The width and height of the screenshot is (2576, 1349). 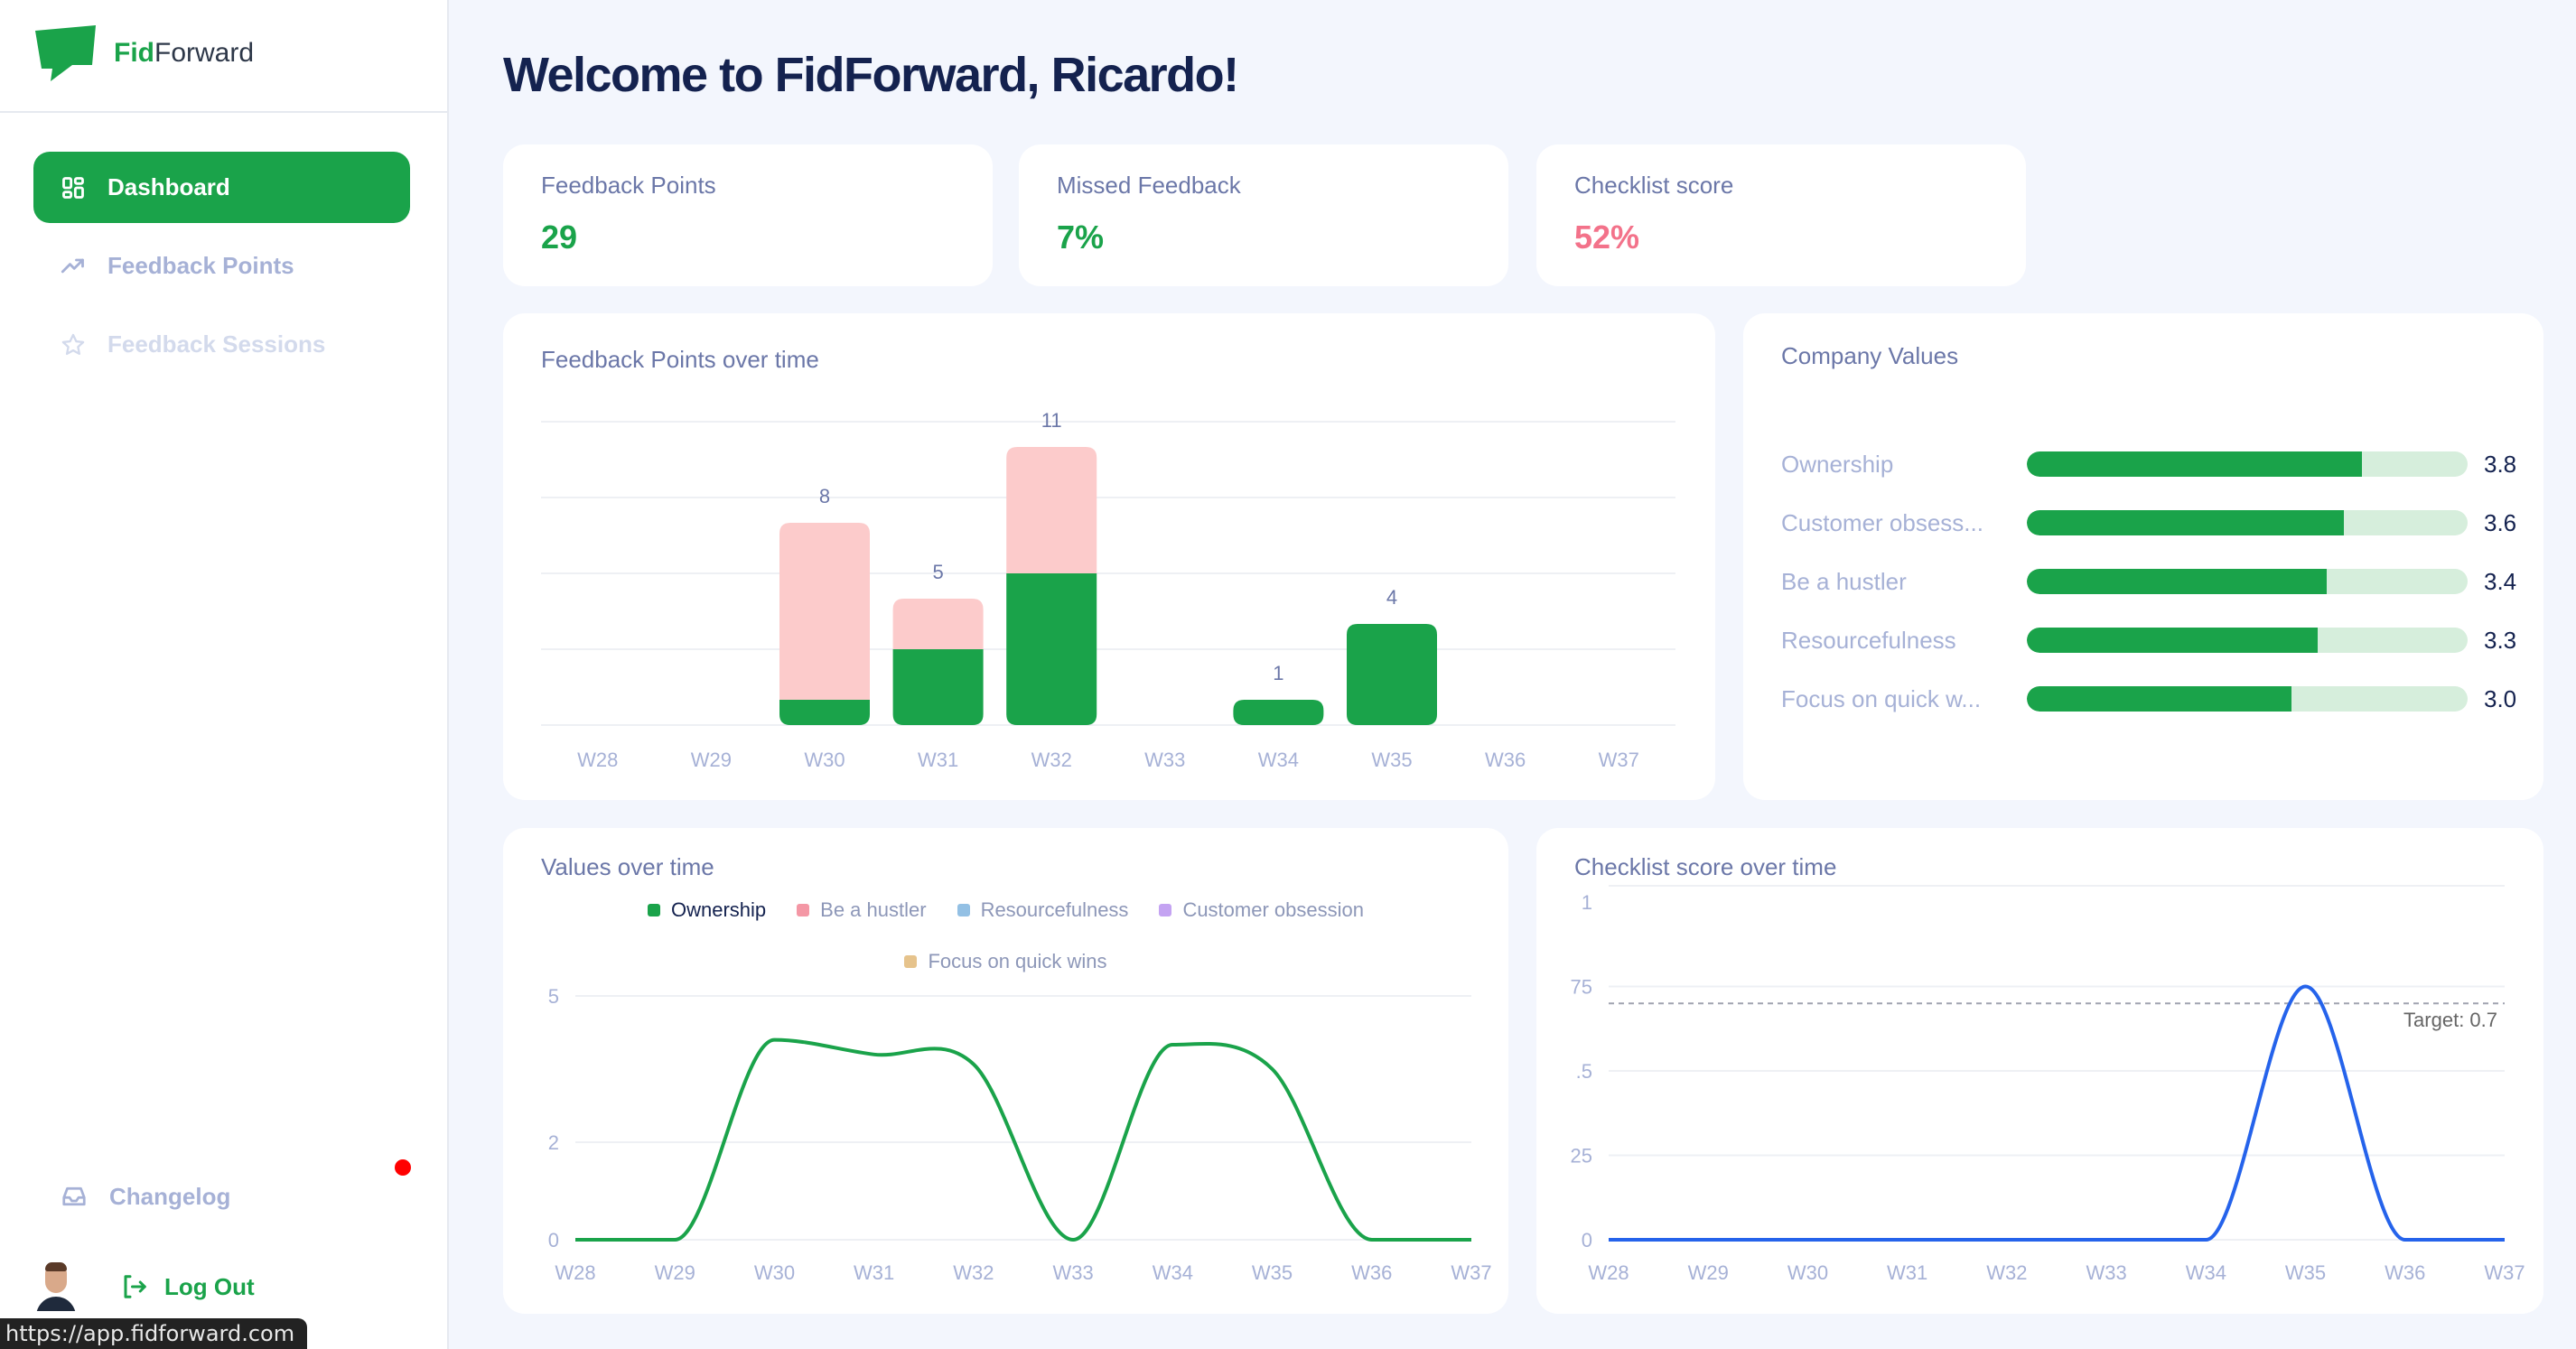 What do you see at coordinates (1108, 590) in the screenshot?
I see `feedback-points-bar-chart: W28 W29 8 W30 5 W31 11 W32 W33 1 W34 4 W35 W36 W37` at bounding box center [1108, 590].